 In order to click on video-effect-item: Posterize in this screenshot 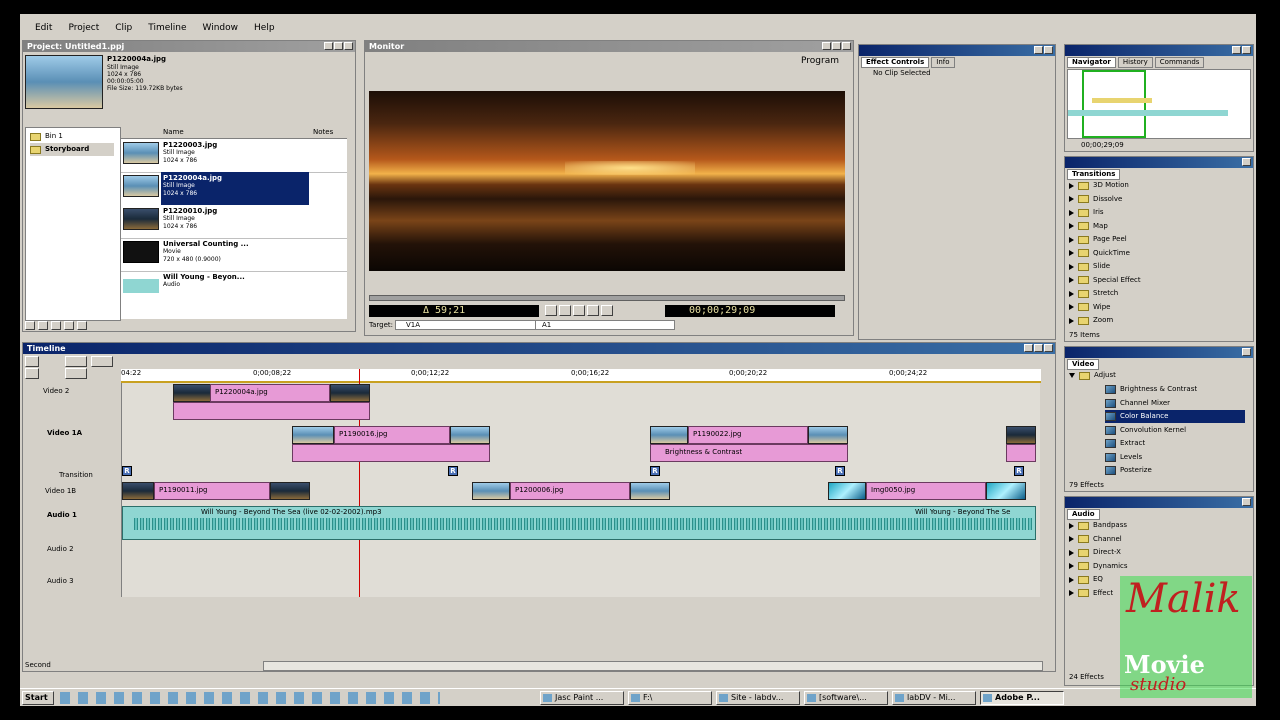, I will do `click(1175, 470)`.